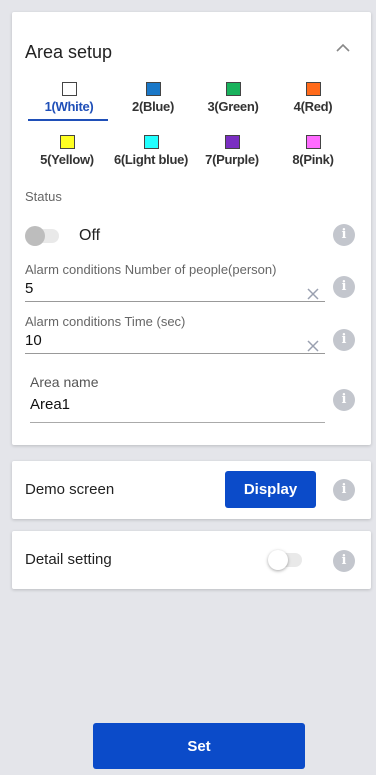  What do you see at coordinates (232, 151) in the screenshot?
I see `area-tab-7: 7(Purple)` at bounding box center [232, 151].